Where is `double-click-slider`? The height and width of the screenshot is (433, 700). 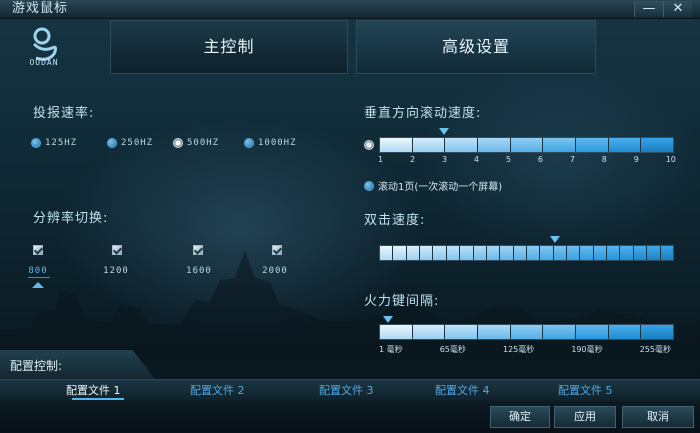
double-click-slider is located at coordinates (526, 253).